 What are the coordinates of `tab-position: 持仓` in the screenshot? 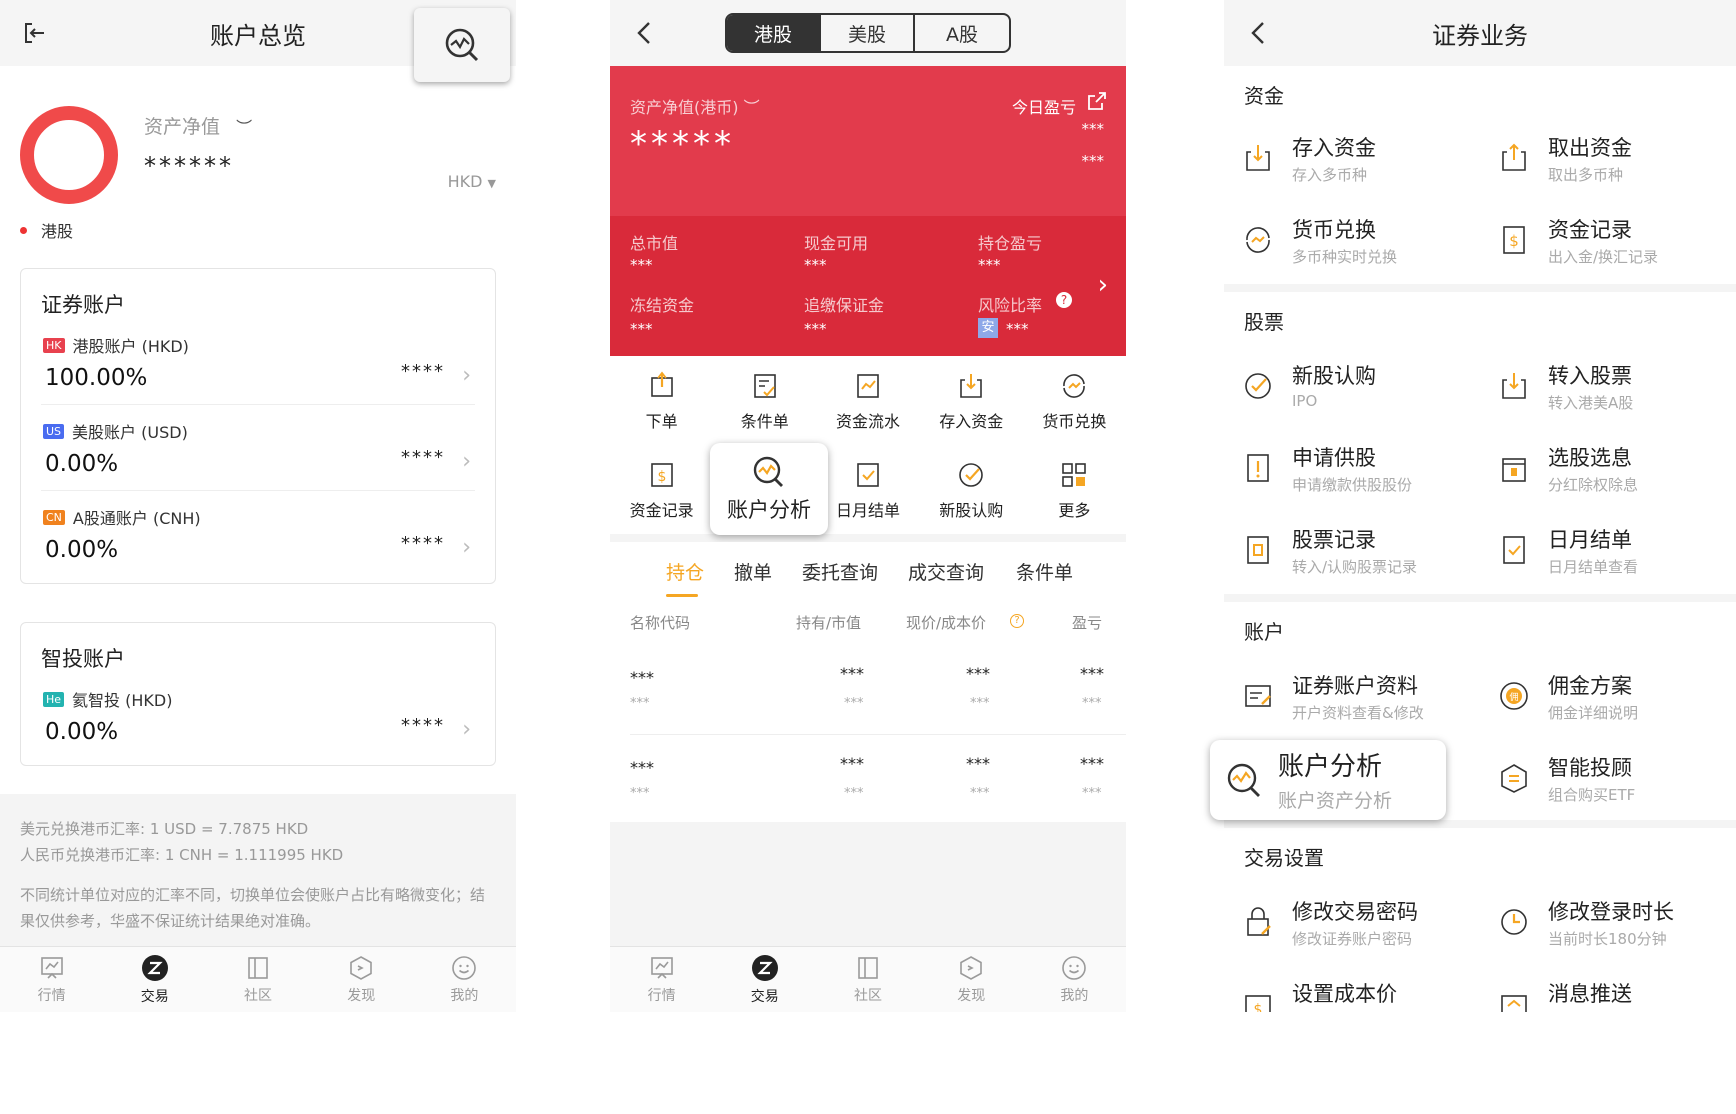 It's located at (685, 571).